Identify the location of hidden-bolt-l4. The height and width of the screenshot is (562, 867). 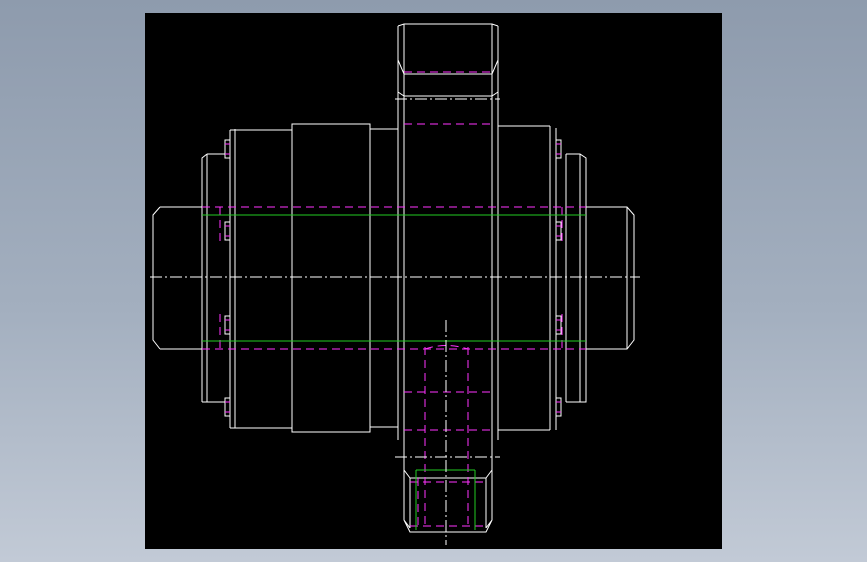
(227, 407).